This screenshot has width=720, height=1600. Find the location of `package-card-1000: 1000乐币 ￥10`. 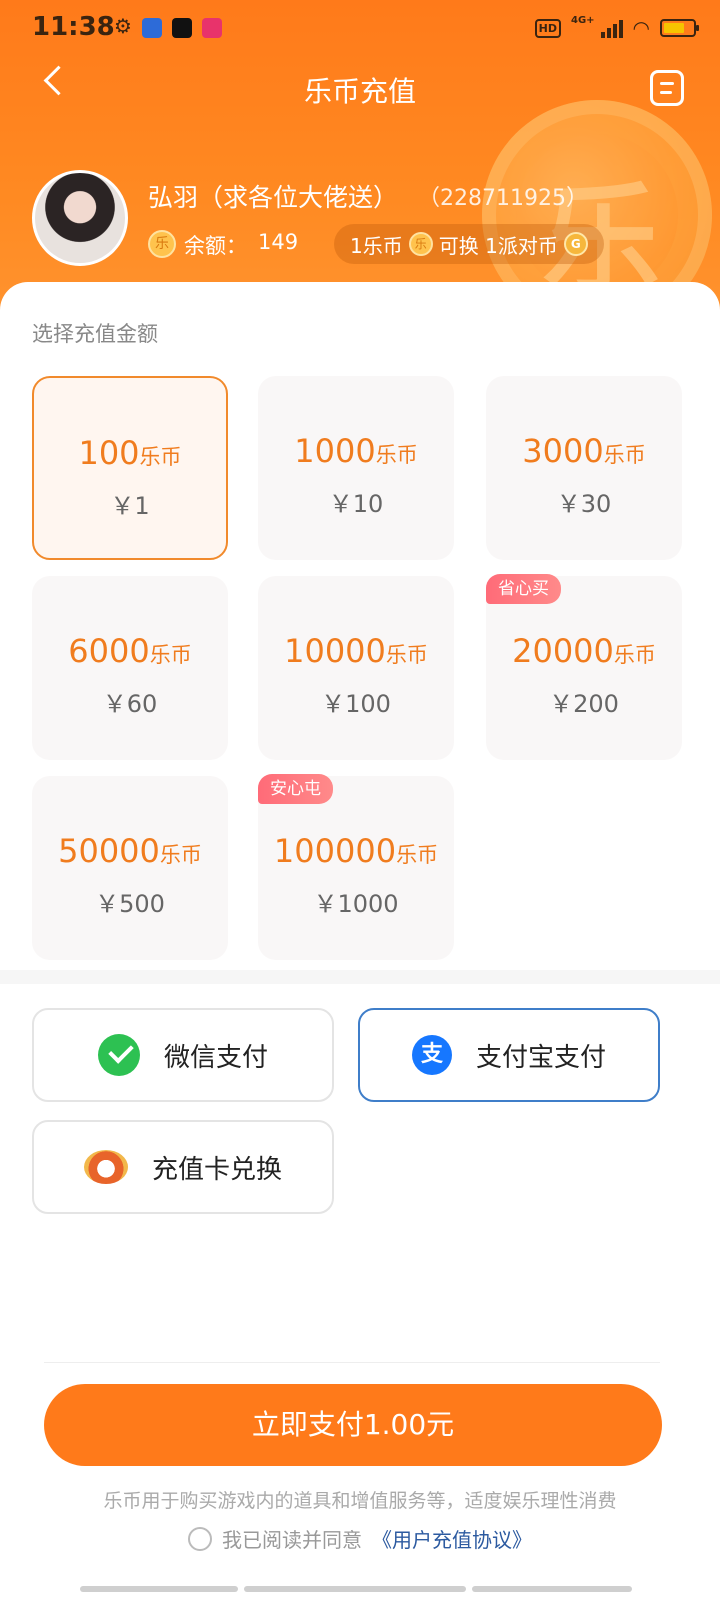

package-card-1000: 1000乐币 ￥10 is located at coordinates (356, 468).